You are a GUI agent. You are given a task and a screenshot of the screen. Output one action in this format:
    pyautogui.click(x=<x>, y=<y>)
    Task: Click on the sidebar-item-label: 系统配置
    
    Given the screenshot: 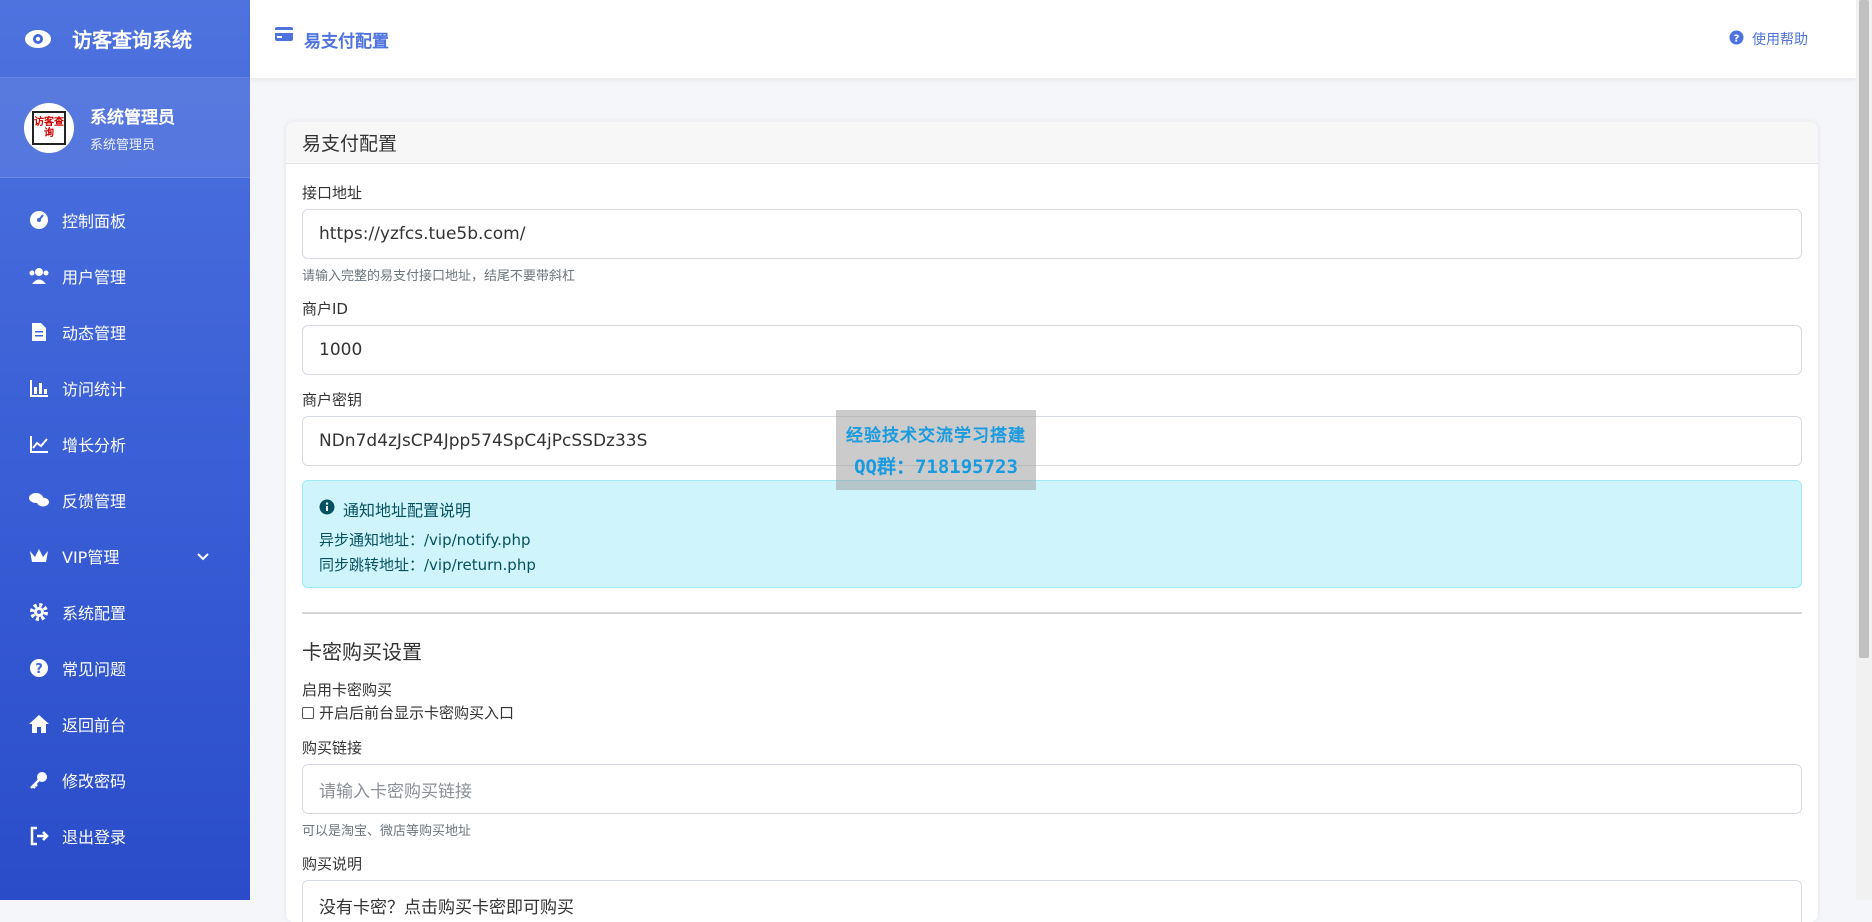 What is the action you would take?
    pyautogui.click(x=94, y=613)
    